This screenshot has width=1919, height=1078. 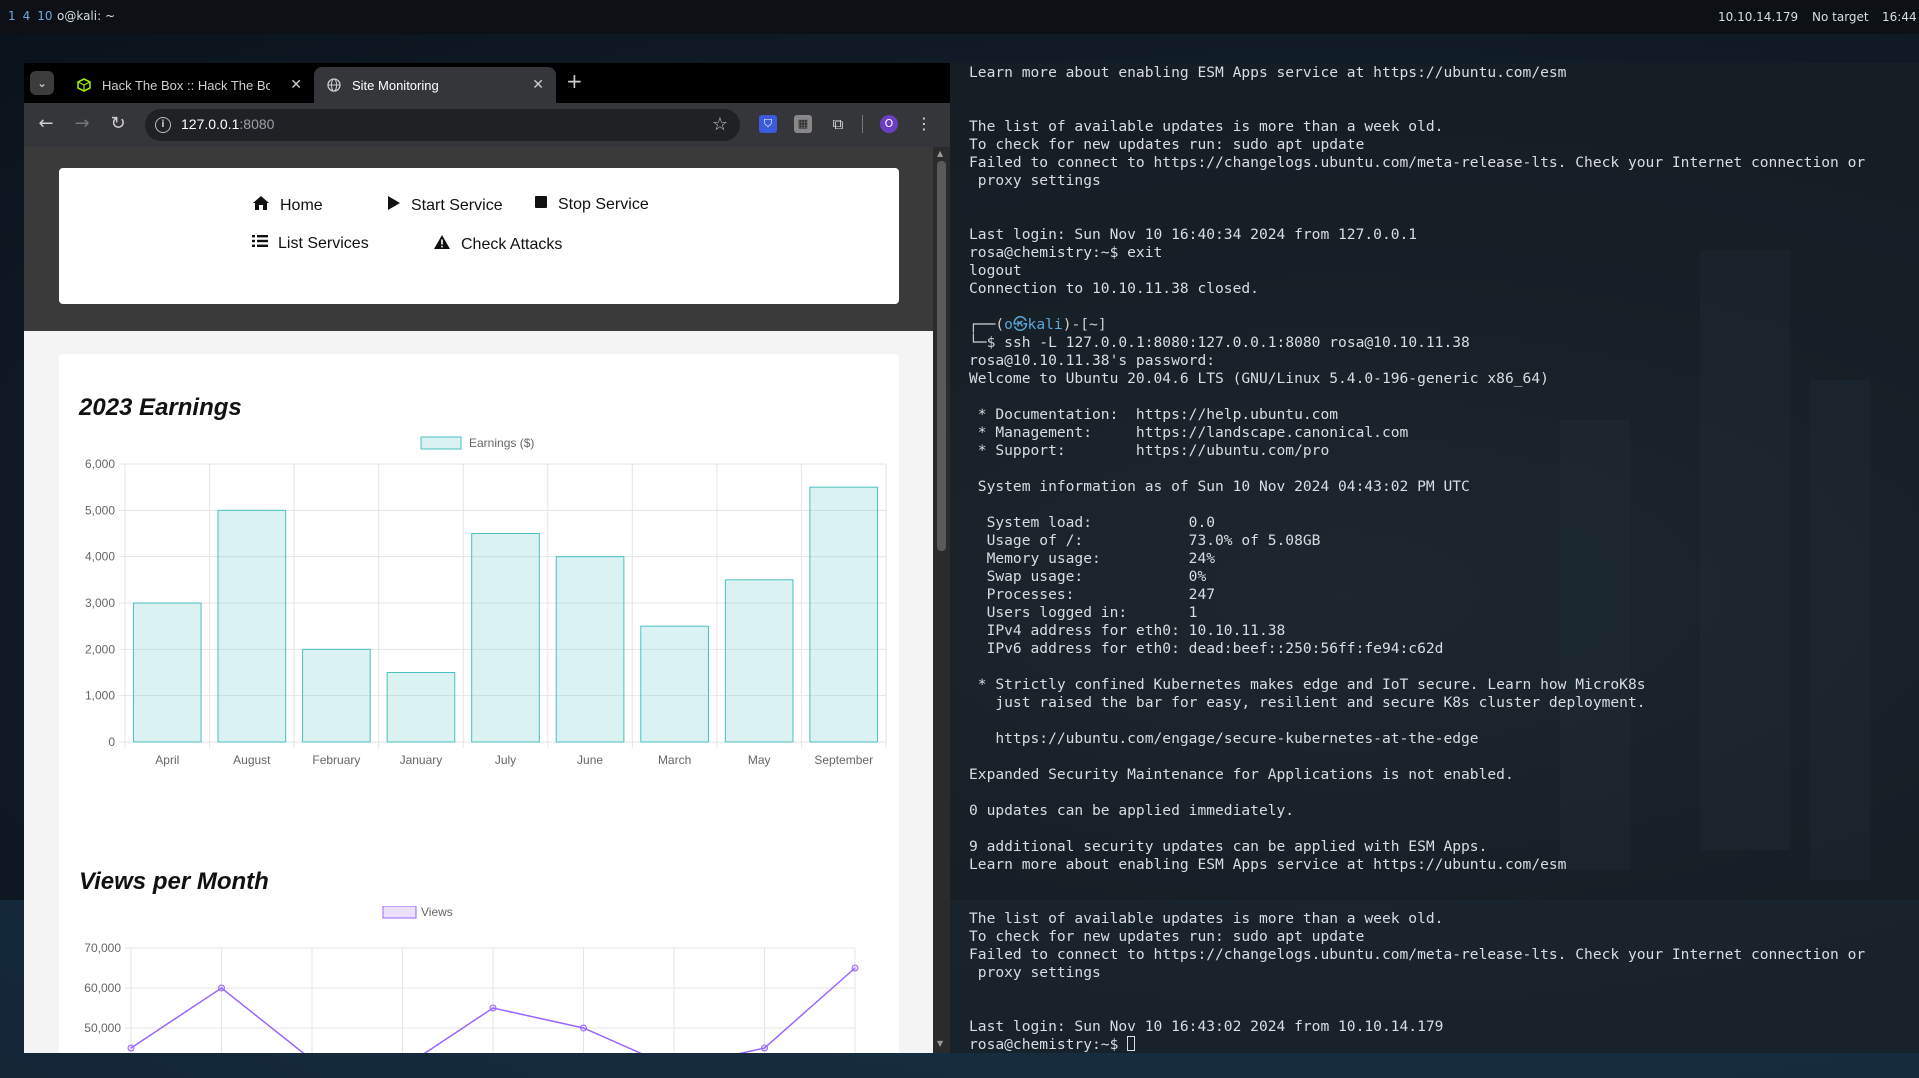 What do you see at coordinates (100, 649) in the screenshot?
I see `y-tick-label: 2,000` at bounding box center [100, 649].